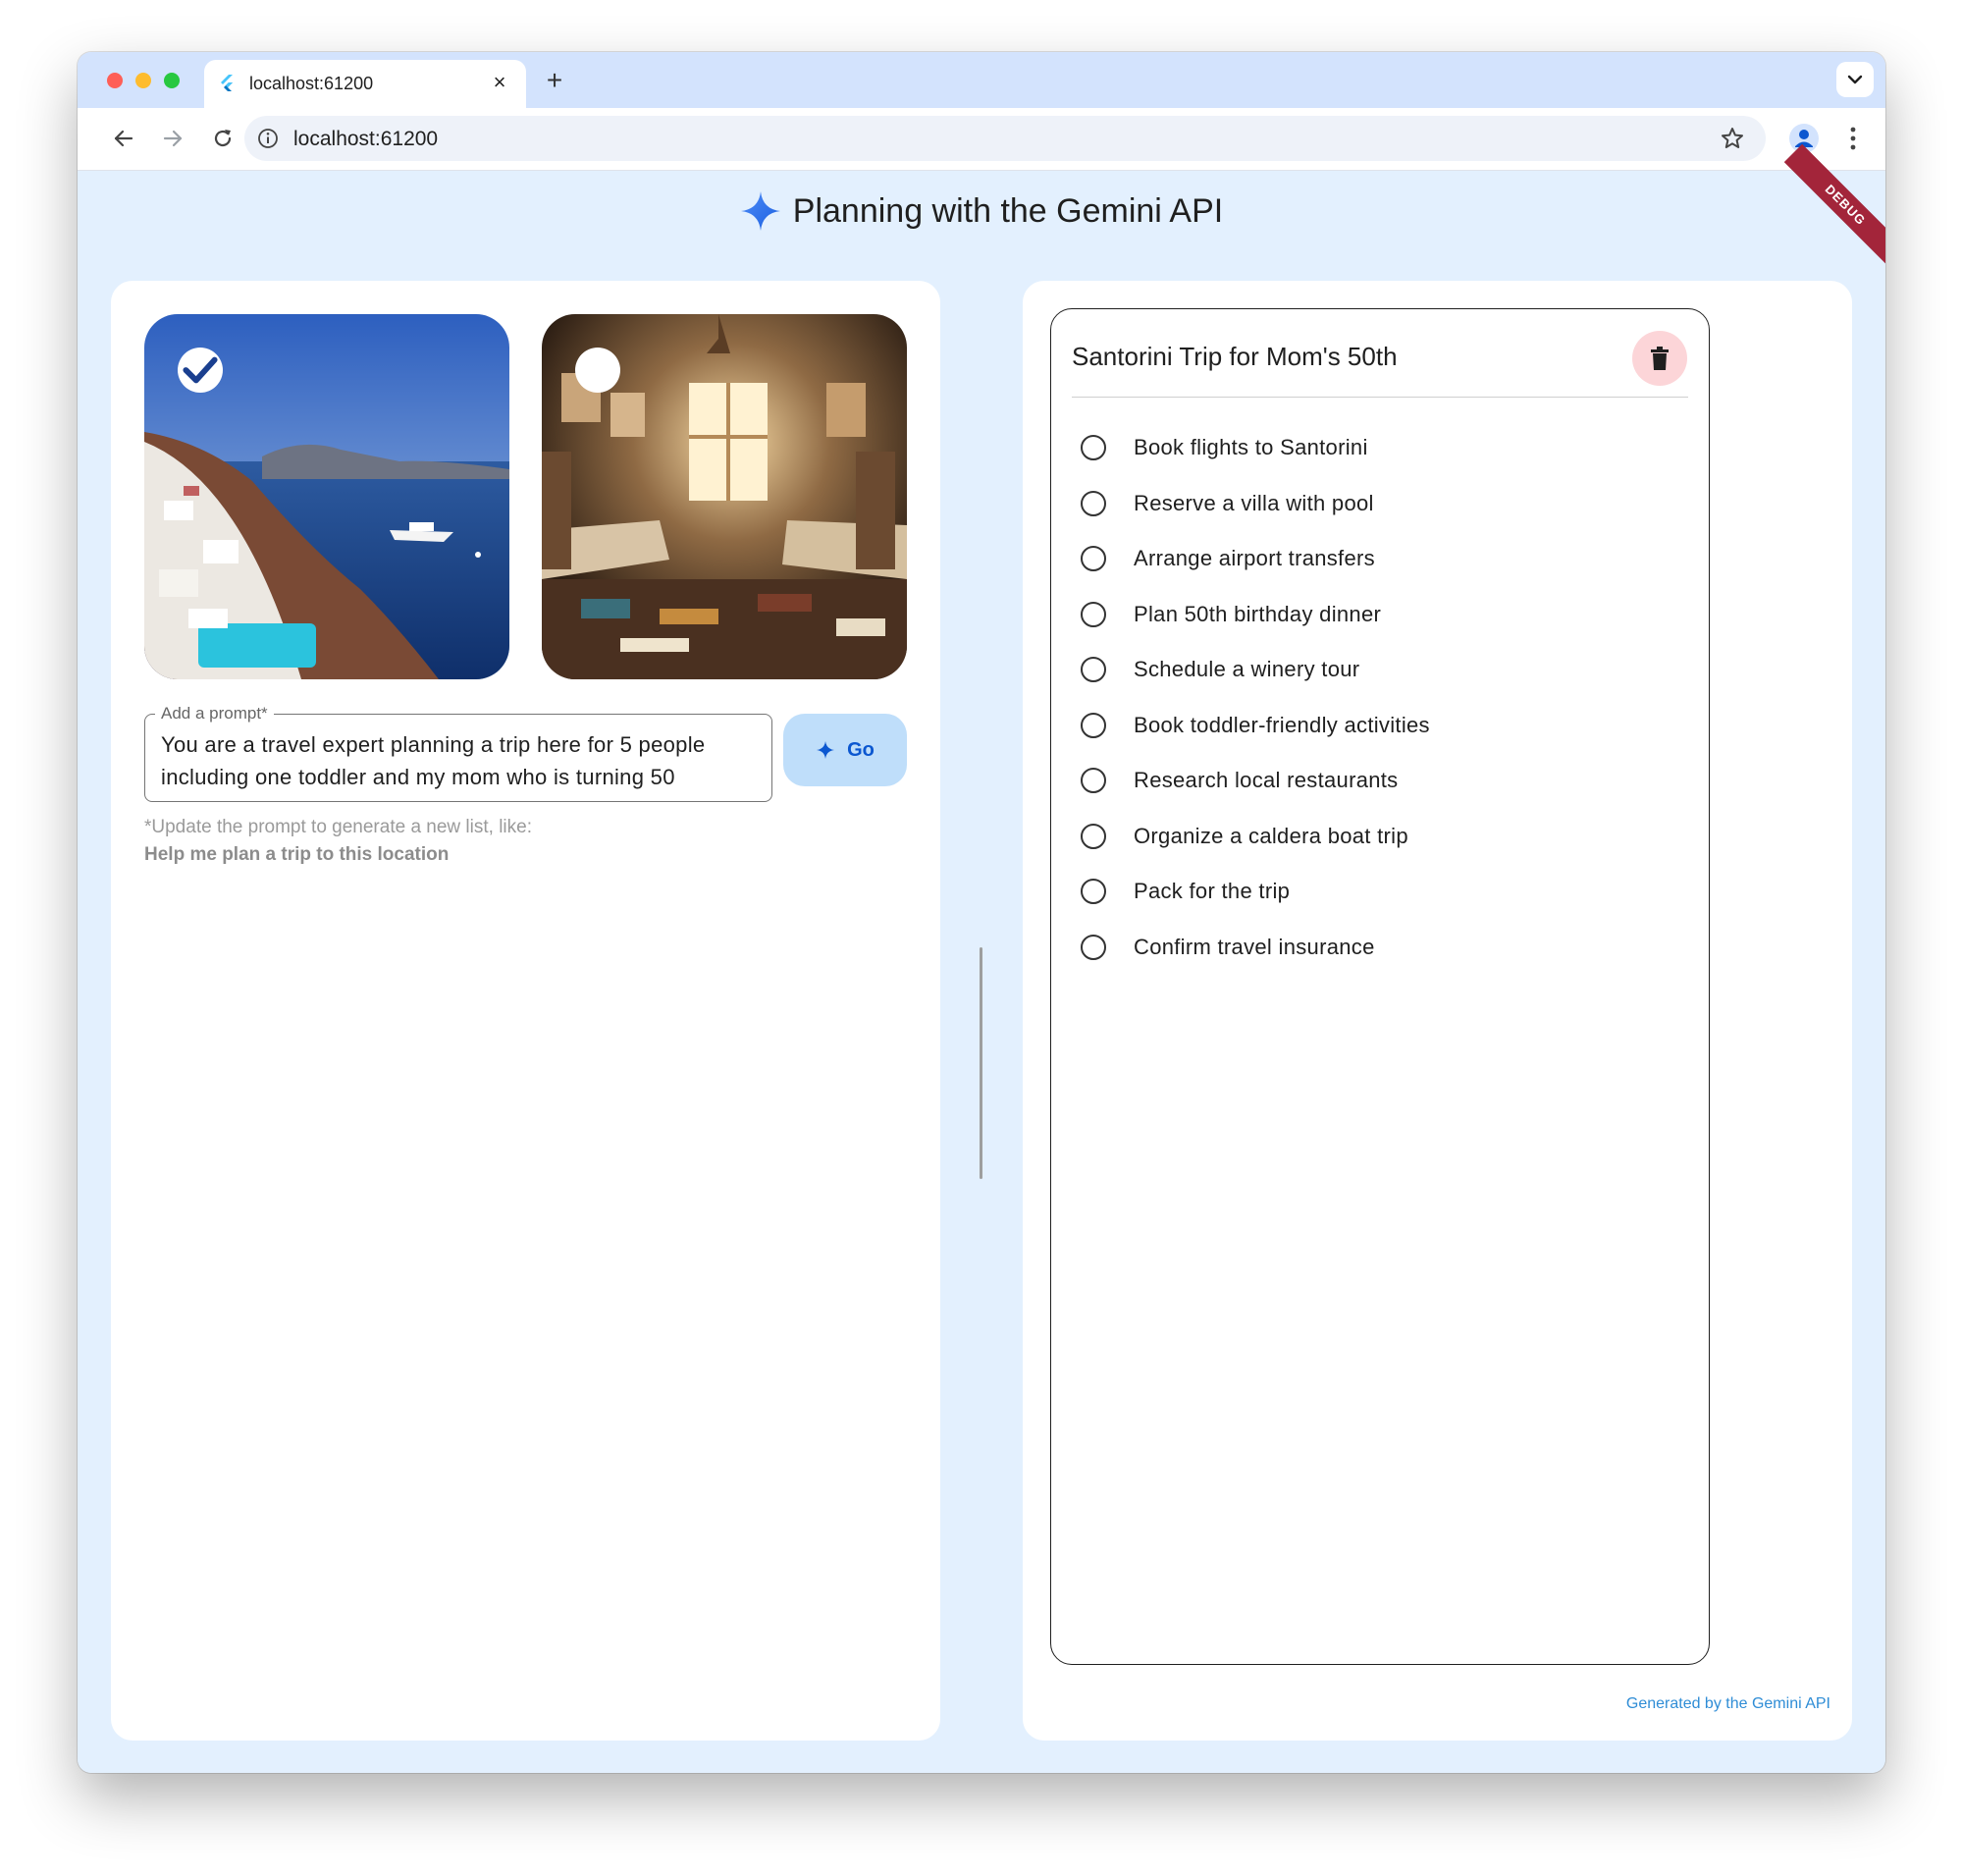 This screenshot has height=1876, width=1962. I want to click on delete-list-button, so click(1659, 359).